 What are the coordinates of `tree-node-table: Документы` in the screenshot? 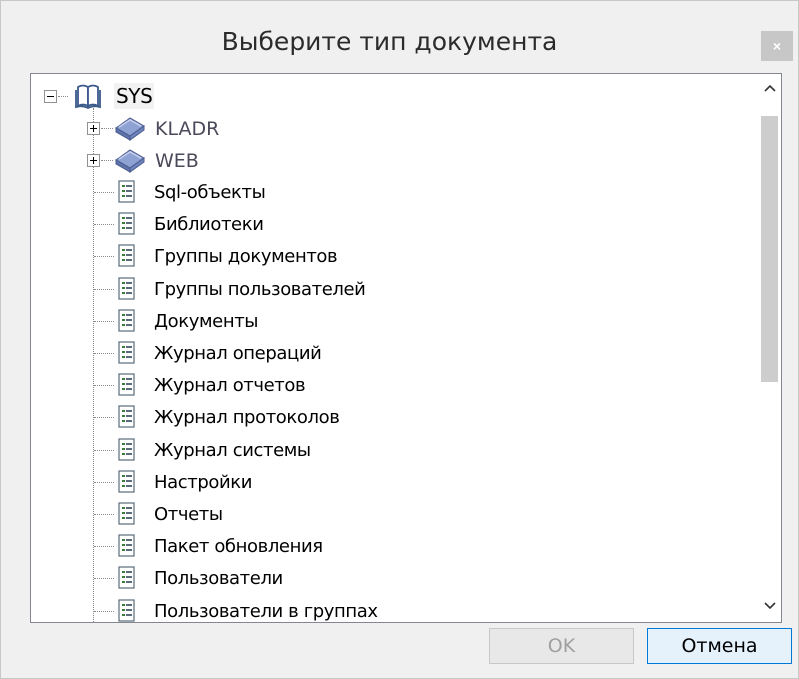 It's located at (206, 321).